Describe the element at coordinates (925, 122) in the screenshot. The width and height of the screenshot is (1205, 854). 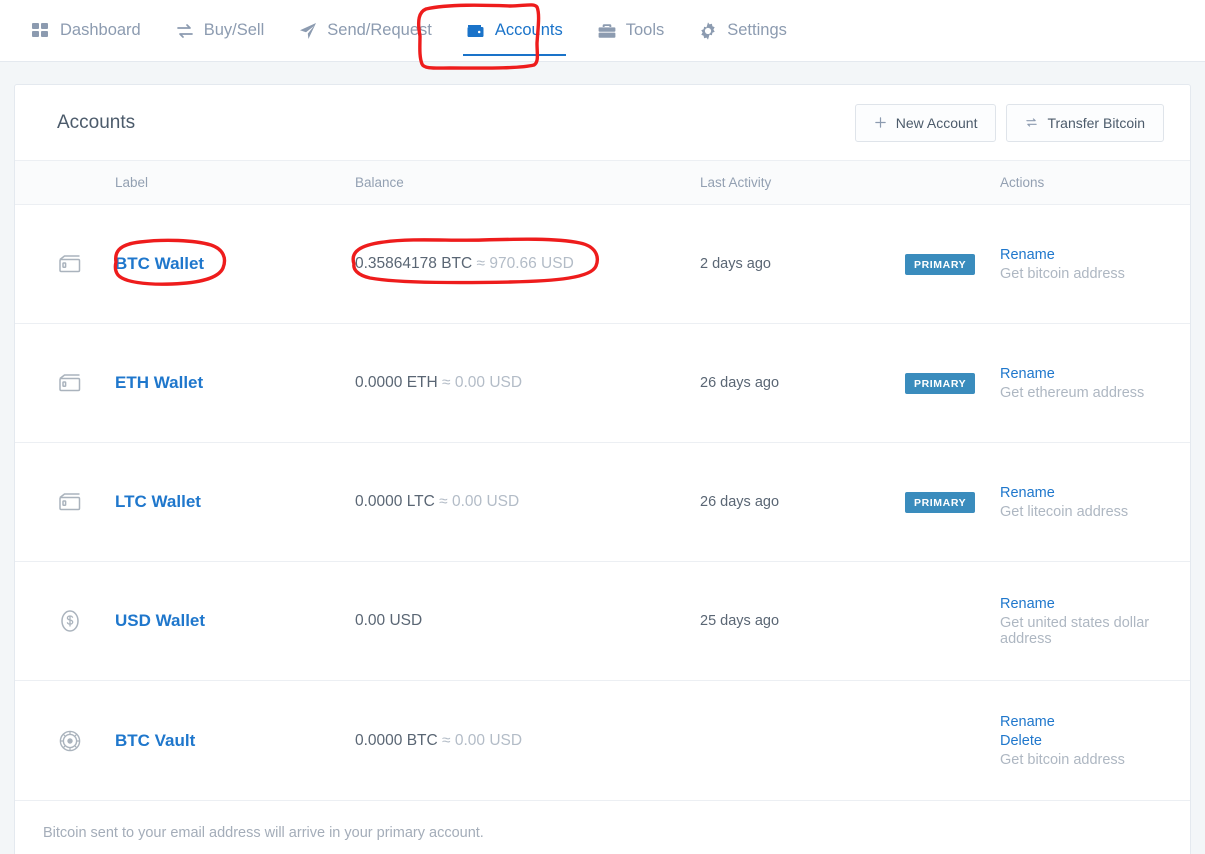
I see `new-account-button: New Account` at that location.